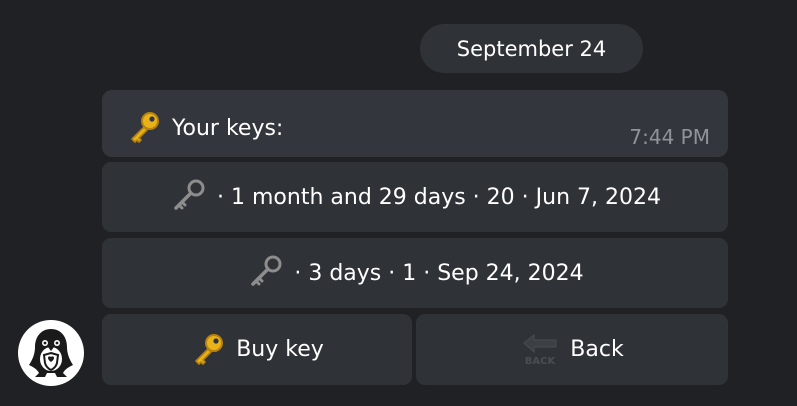 The image size is (797, 406). I want to click on avatar, so click(51, 353).